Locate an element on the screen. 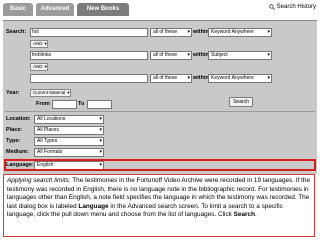  tab-bar: Basic Advanced New Books Search History is located at coordinates (160, 10).